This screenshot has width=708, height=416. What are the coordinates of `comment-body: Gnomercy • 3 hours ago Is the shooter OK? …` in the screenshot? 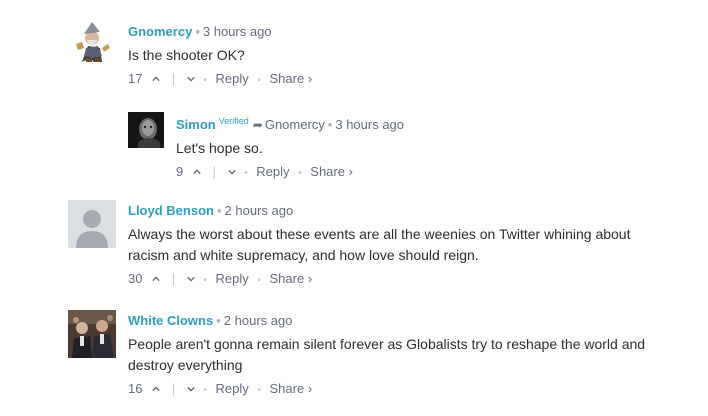 It's located at (220, 56).